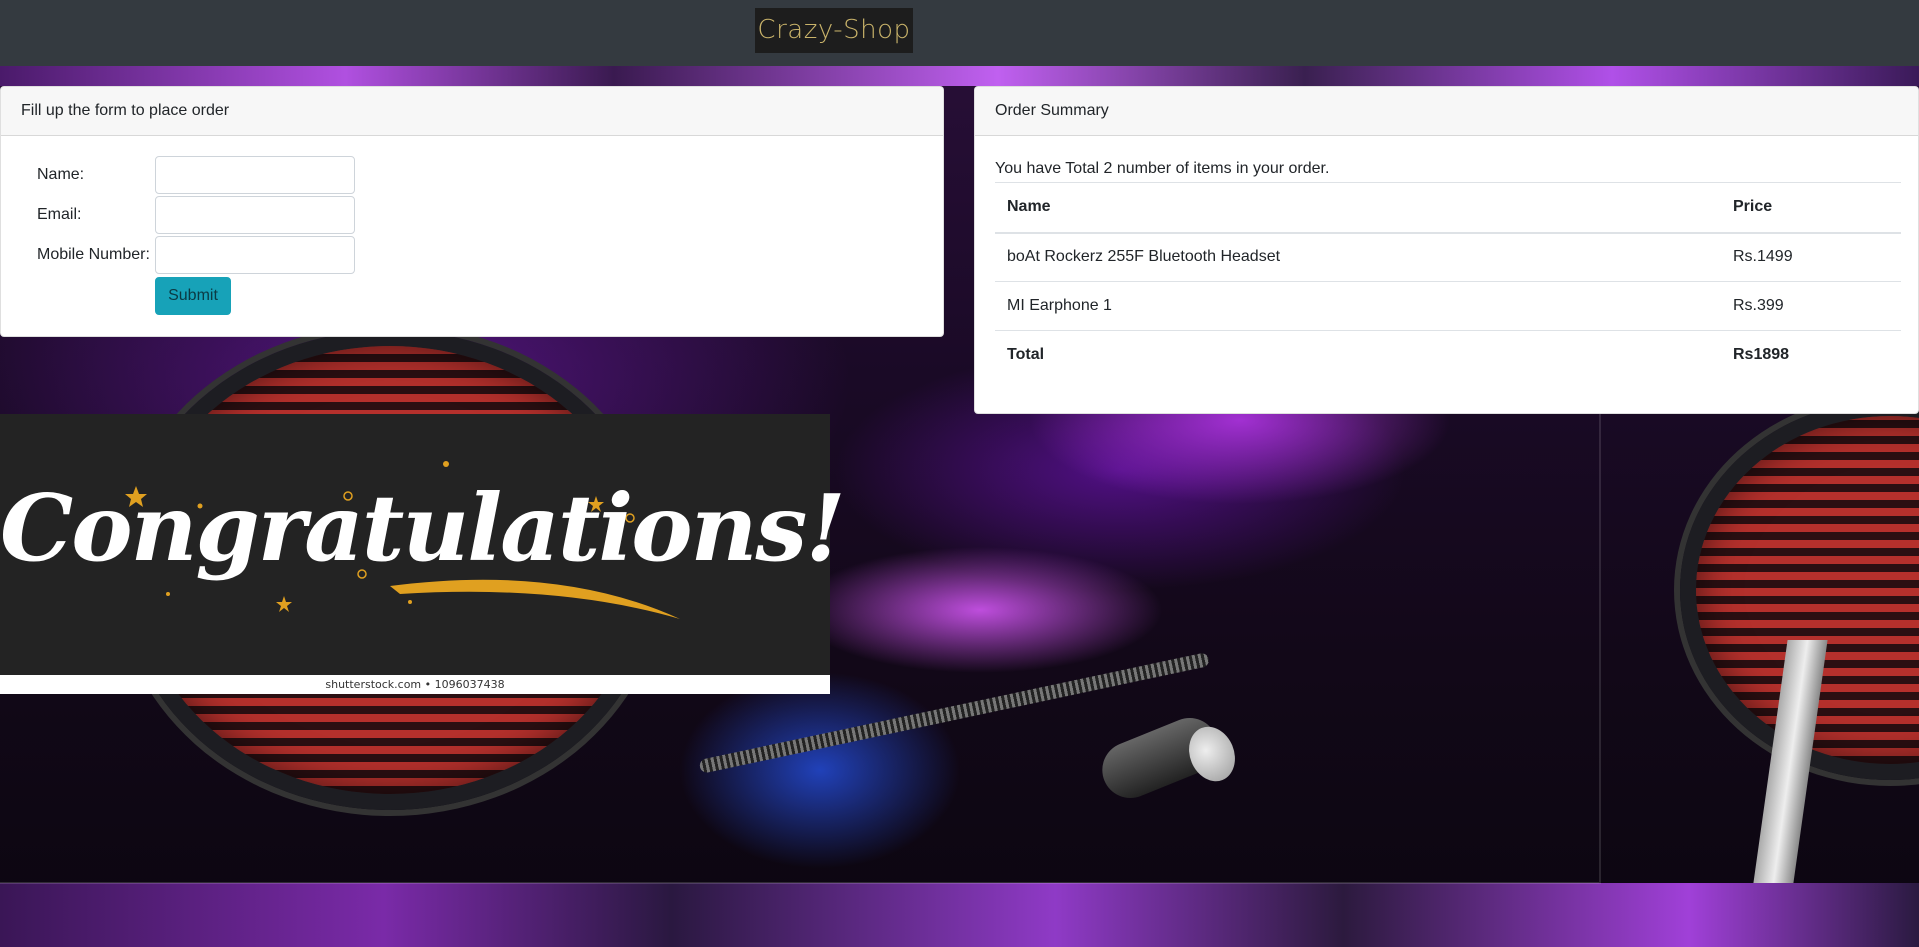 This screenshot has height=947, width=1919. What do you see at coordinates (1446, 111) in the screenshot?
I see `order-summary-header: Order Summary` at bounding box center [1446, 111].